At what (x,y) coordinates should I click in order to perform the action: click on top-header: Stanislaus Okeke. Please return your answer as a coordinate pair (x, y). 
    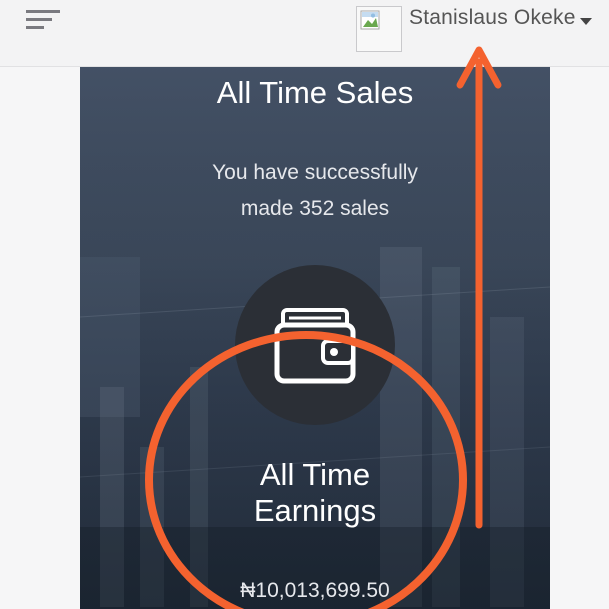
    Looking at the image, I should click on (304, 33).